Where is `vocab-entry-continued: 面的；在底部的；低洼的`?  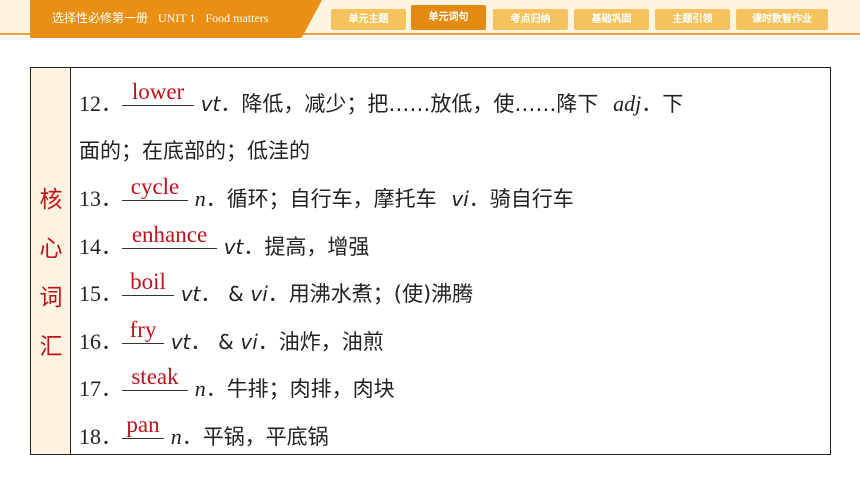
vocab-entry-continued: 面的；在底部的；低洼的 is located at coordinates (451, 152).